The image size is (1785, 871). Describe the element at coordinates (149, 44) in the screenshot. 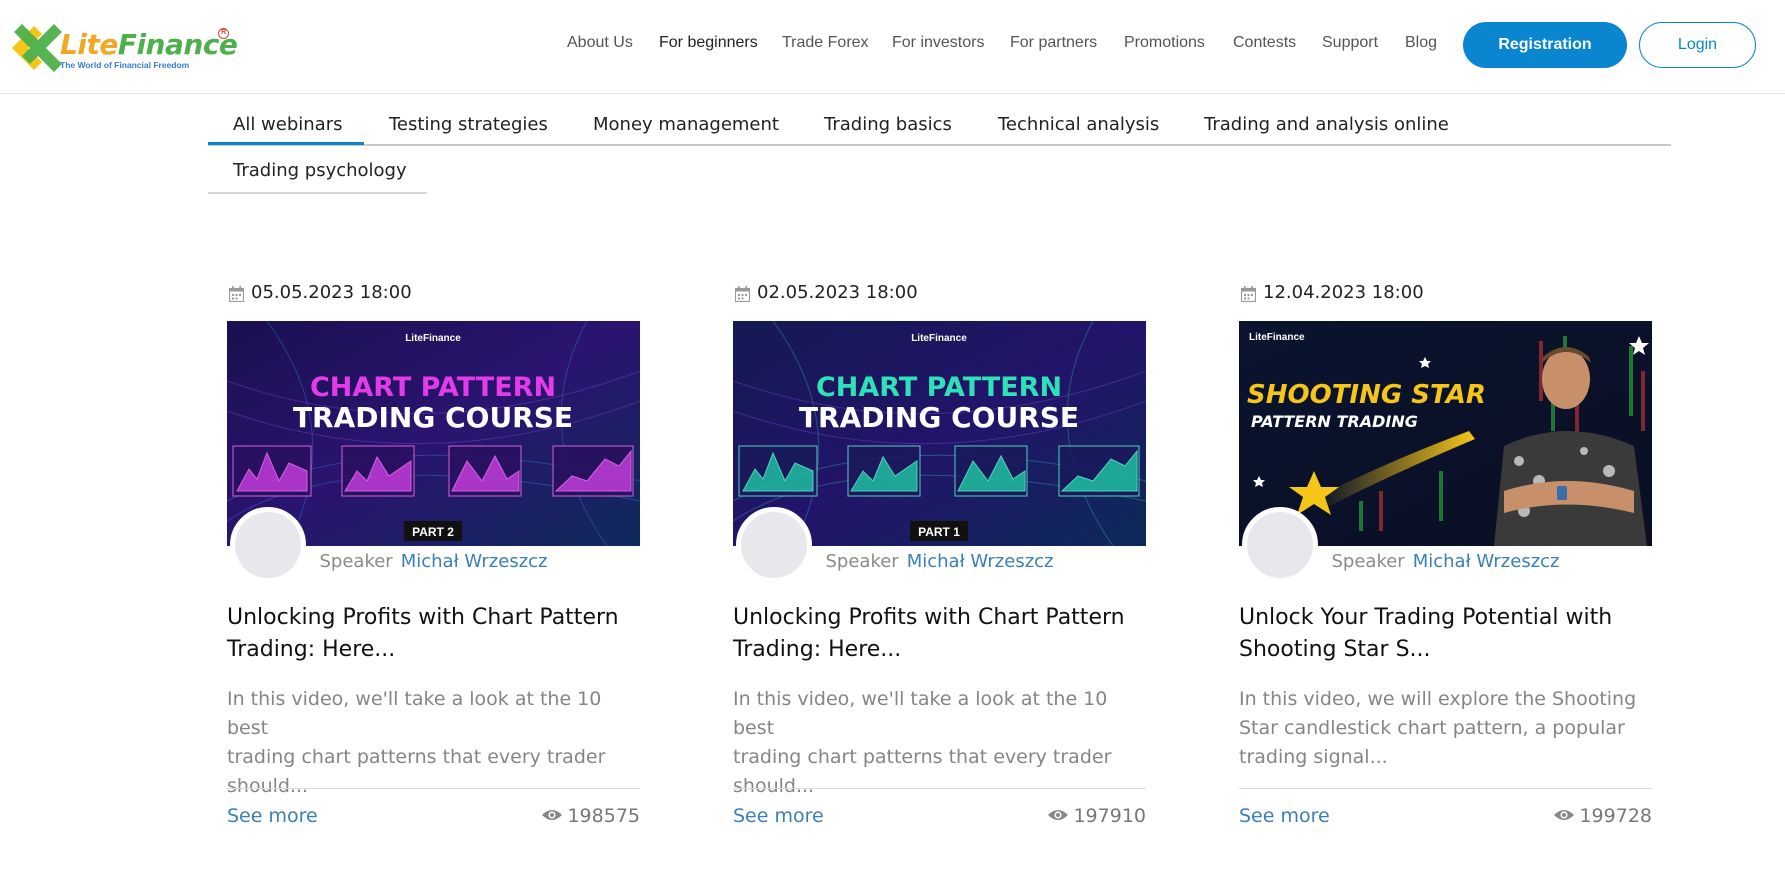

I see `logo-wordmark: LiteFinance` at that location.